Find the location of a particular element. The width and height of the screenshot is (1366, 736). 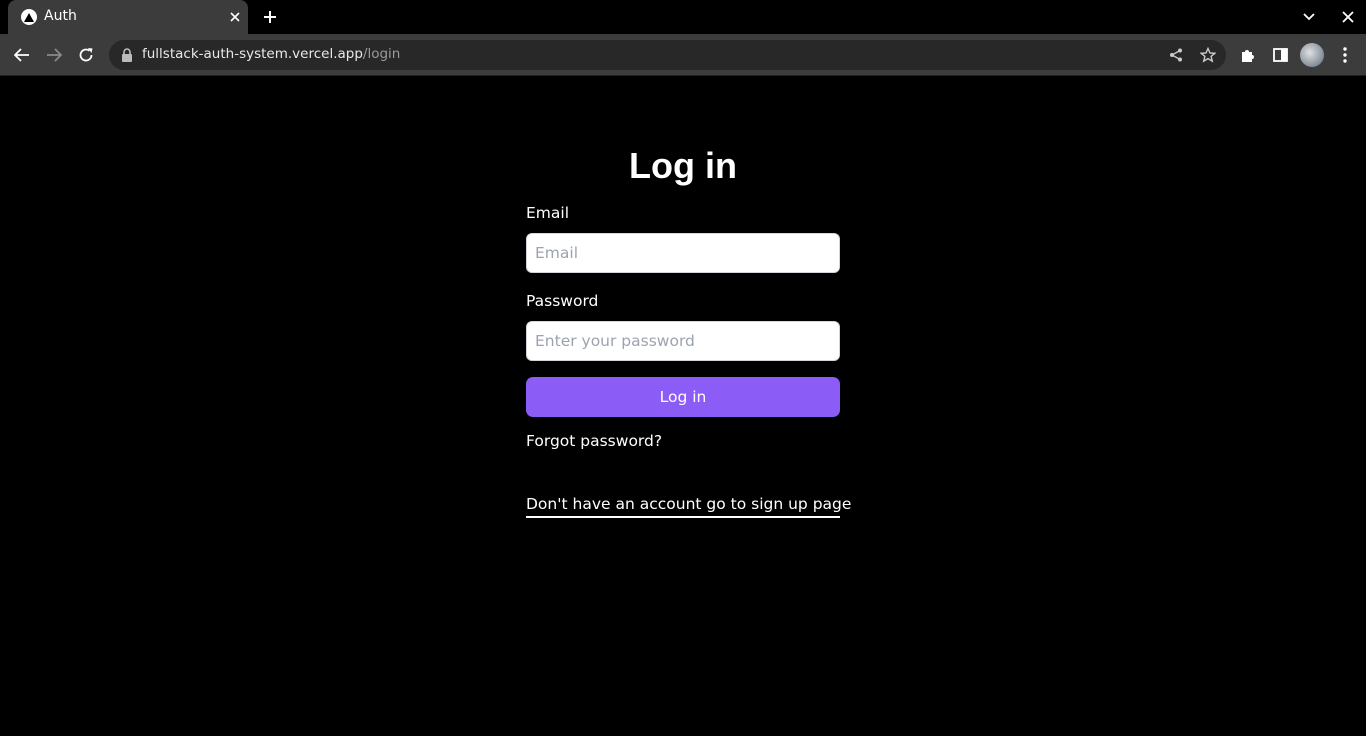

lock-icon is located at coordinates (127, 55).